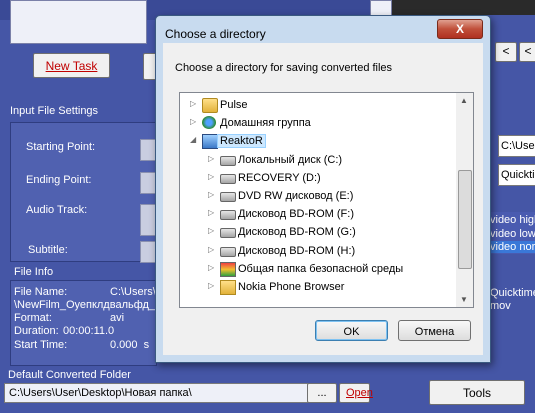 This screenshot has width=535, height=413. I want to click on shared-folder-icon, so click(228, 269).